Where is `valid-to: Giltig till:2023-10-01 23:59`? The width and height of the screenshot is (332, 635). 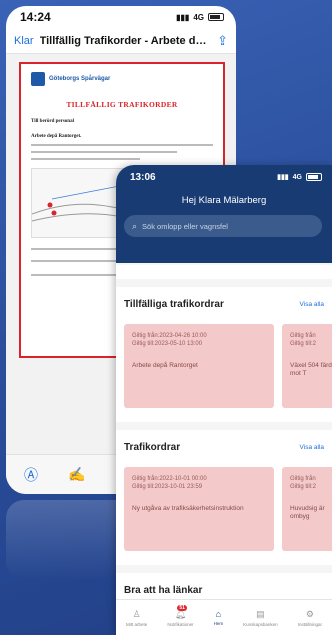
valid-to: Giltig till:2023-10-01 23:59 is located at coordinates (167, 487).